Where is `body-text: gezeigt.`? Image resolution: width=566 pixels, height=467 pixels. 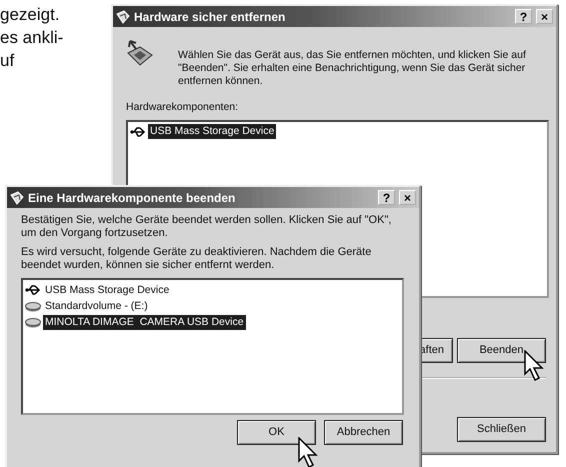 body-text: gezeigt. is located at coordinates (30, 15).